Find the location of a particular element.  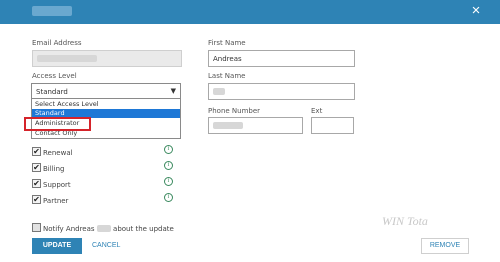

chevron-down-icon: ▼ is located at coordinates (173, 91).